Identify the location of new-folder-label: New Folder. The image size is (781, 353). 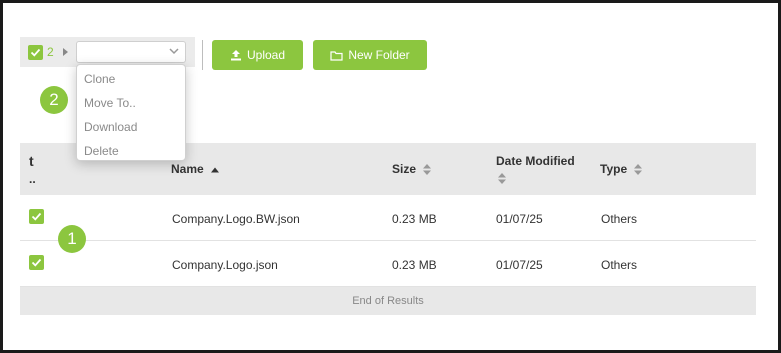
(379, 55).